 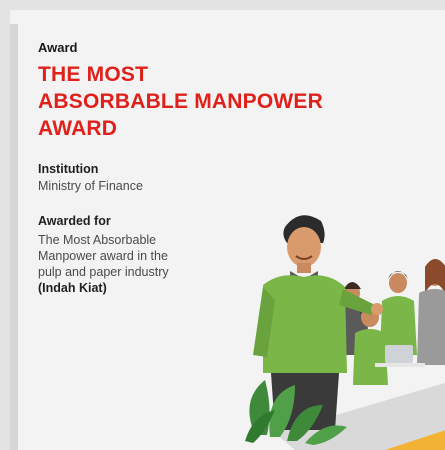 What do you see at coordinates (78, 128) in the screenshot?
I see `award-title-line-3: AWARD` at bounding box center [78, 128].